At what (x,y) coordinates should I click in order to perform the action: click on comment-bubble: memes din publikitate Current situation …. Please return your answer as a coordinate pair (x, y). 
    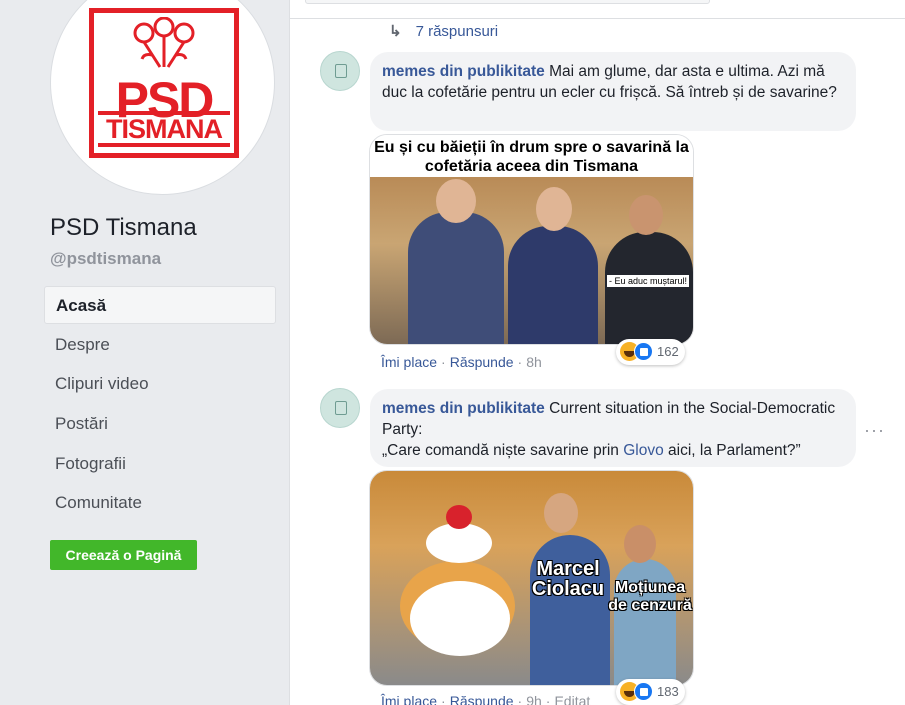
    Looking at the image, I should click on (613, 428).